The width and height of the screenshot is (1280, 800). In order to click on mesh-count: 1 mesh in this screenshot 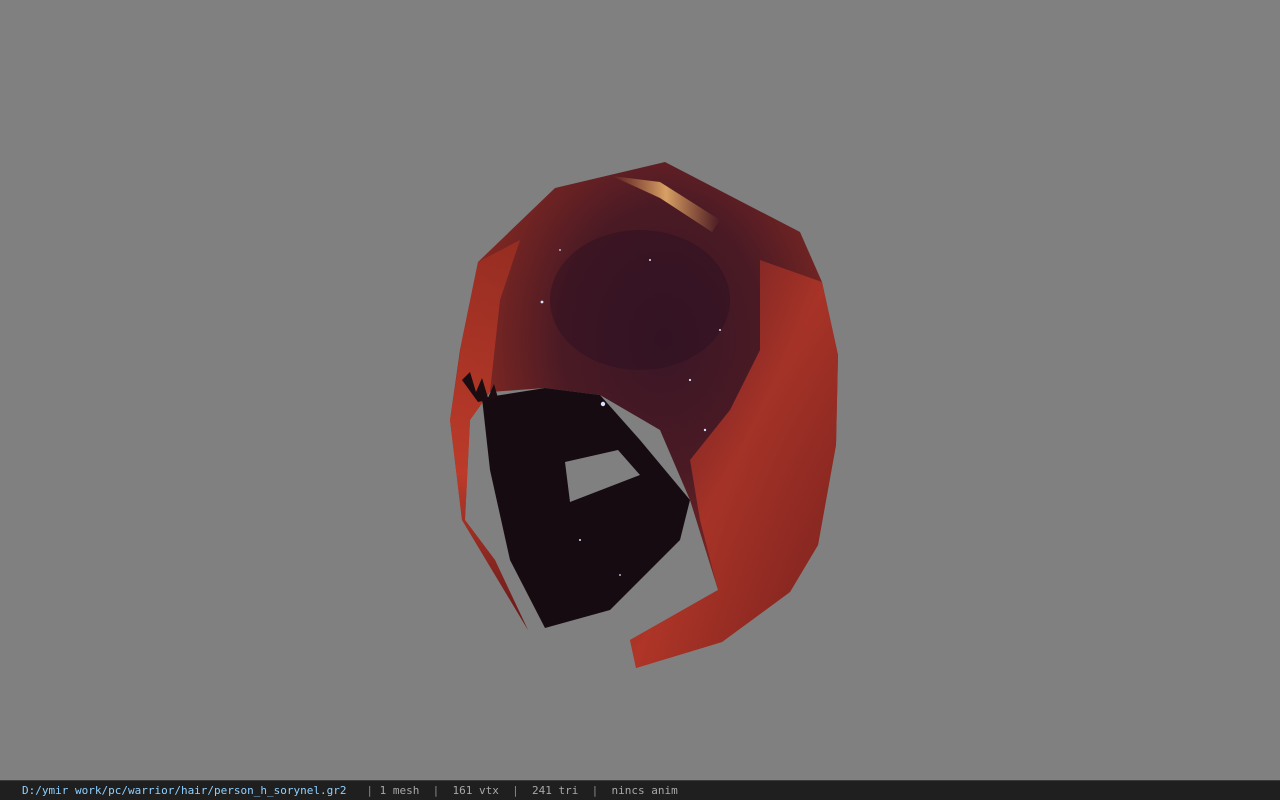, I will do `click(399, 790)`.